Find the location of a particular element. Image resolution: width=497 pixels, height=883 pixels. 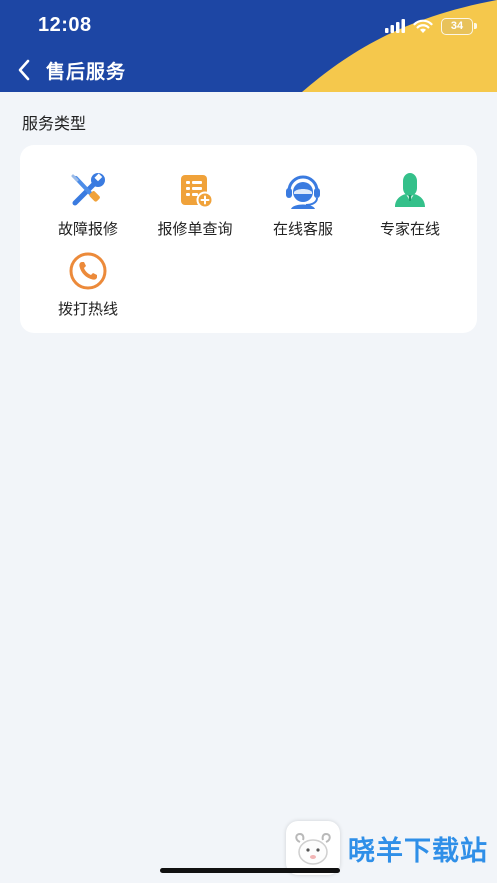

service-label: 拨打热线 is located at coordinates (87, 309).